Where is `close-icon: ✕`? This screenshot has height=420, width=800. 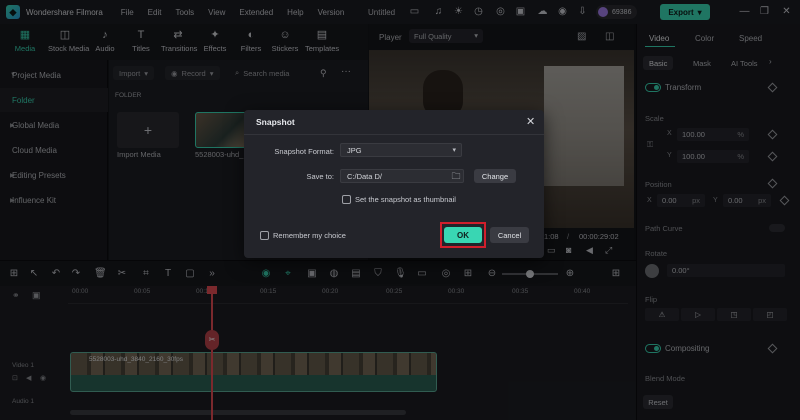 close-icon: ✕ is located at coordinates (530, 121).